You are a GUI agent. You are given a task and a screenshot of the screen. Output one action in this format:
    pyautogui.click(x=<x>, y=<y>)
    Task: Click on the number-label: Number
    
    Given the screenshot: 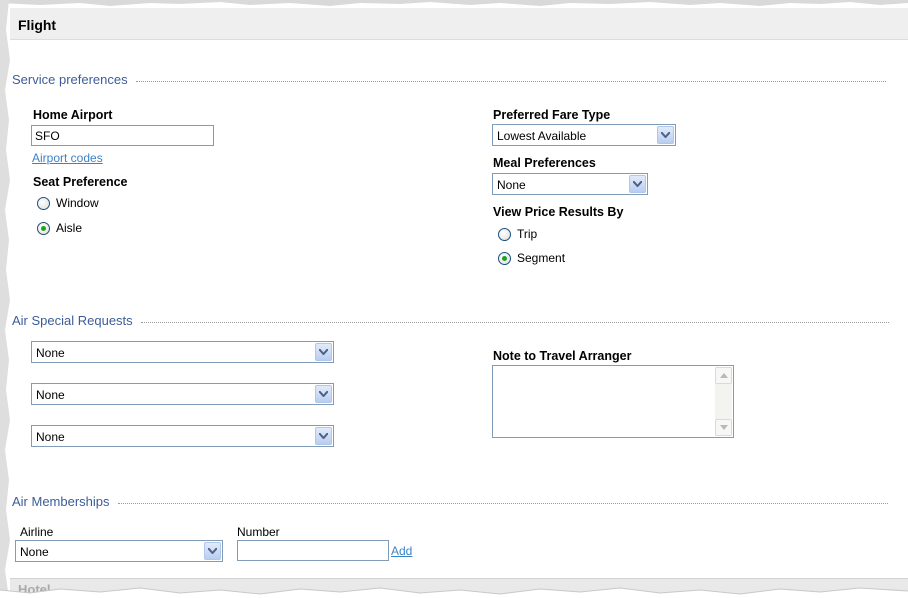 What is the action you would take?
    pyautogui.click(x=258, y=532)
    